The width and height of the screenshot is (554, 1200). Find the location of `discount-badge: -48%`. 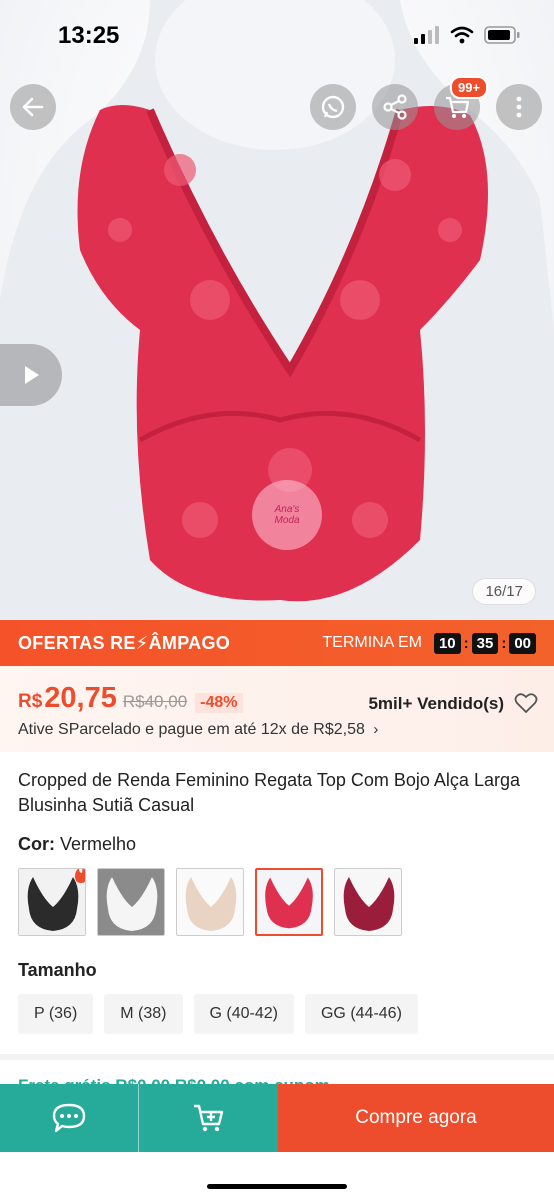

discount-badge: -48% is located at coordinates (219, 703).